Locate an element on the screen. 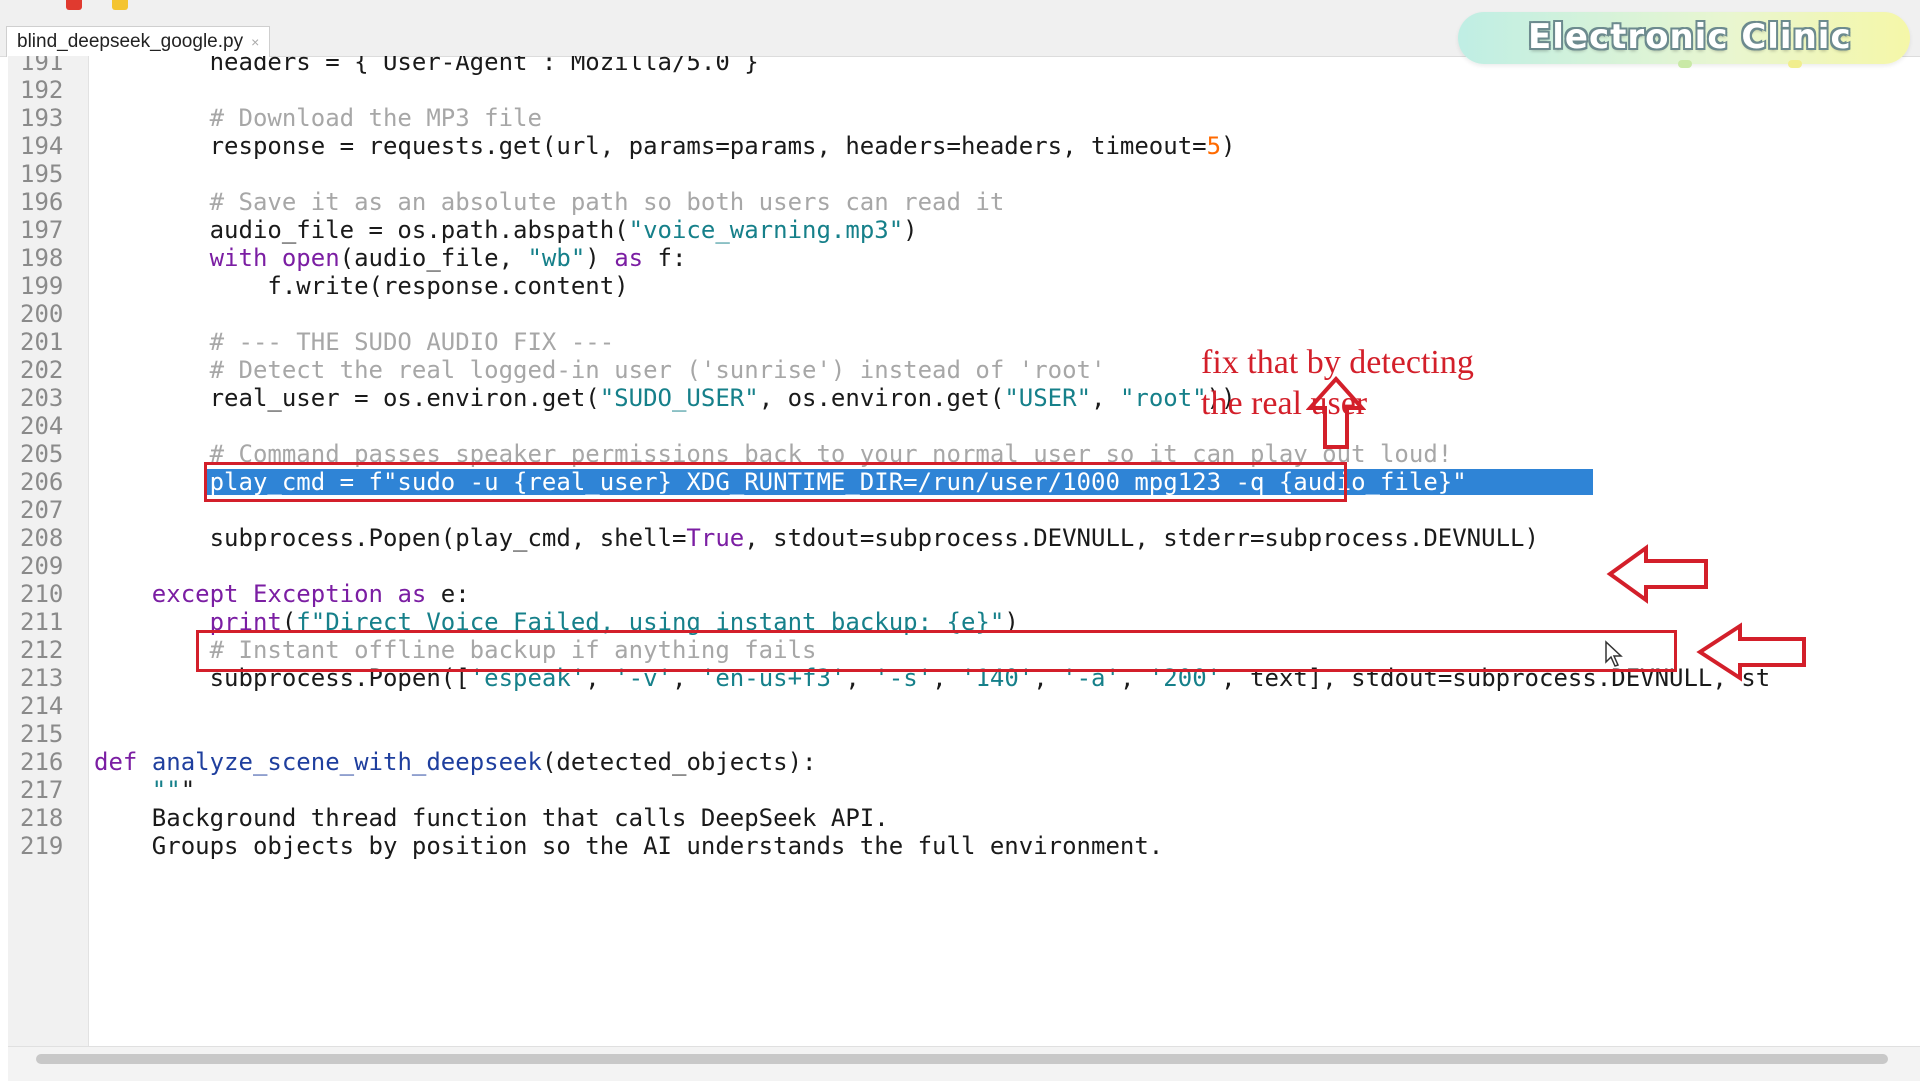 This screenshot has width=1920, height=1081. line-number: 201 is located at coordinates (42, 342).